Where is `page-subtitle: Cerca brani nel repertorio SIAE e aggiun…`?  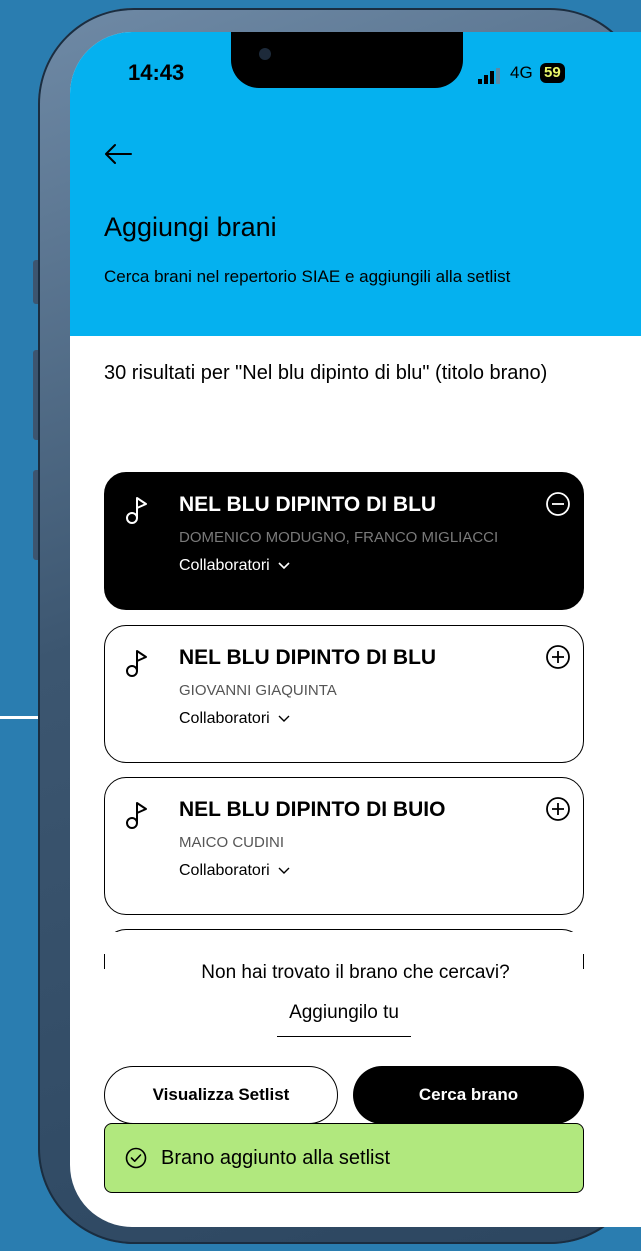 page-subtitle: Cerca brani nel repertorio SIAE e aggiun… is located at coordinates (307, 276).